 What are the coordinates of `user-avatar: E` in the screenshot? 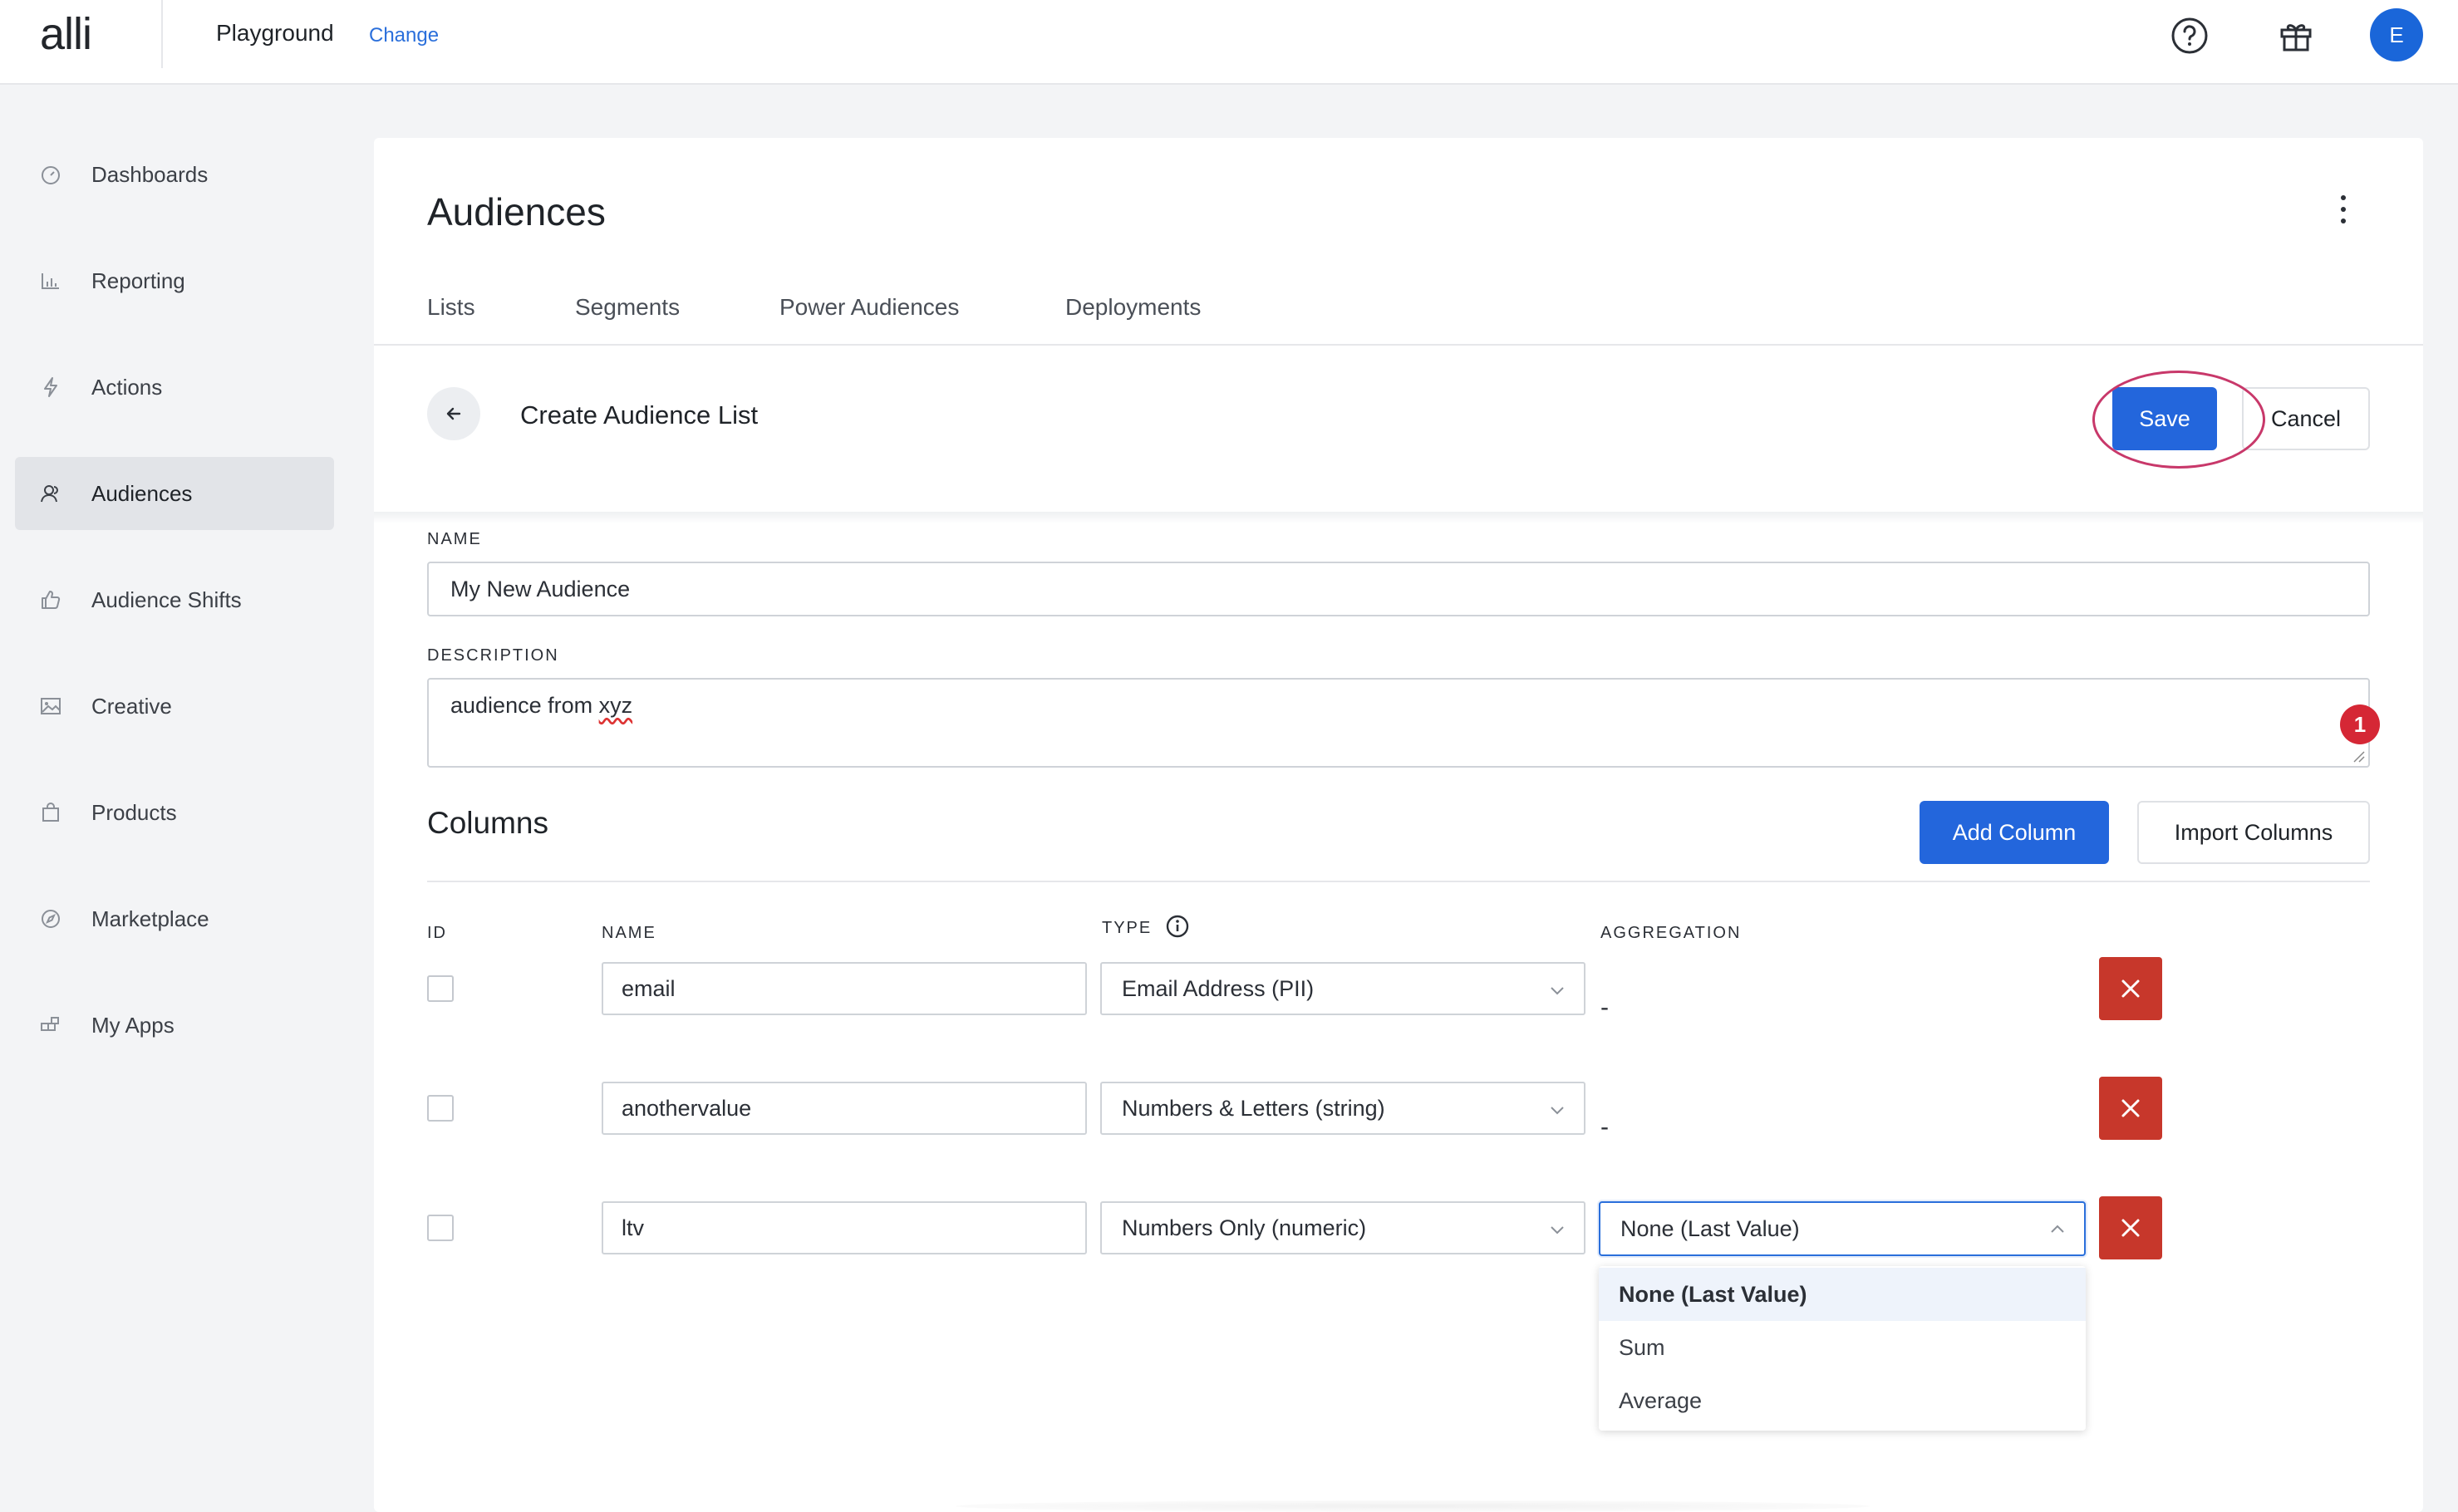 It's located at (2396, 34).